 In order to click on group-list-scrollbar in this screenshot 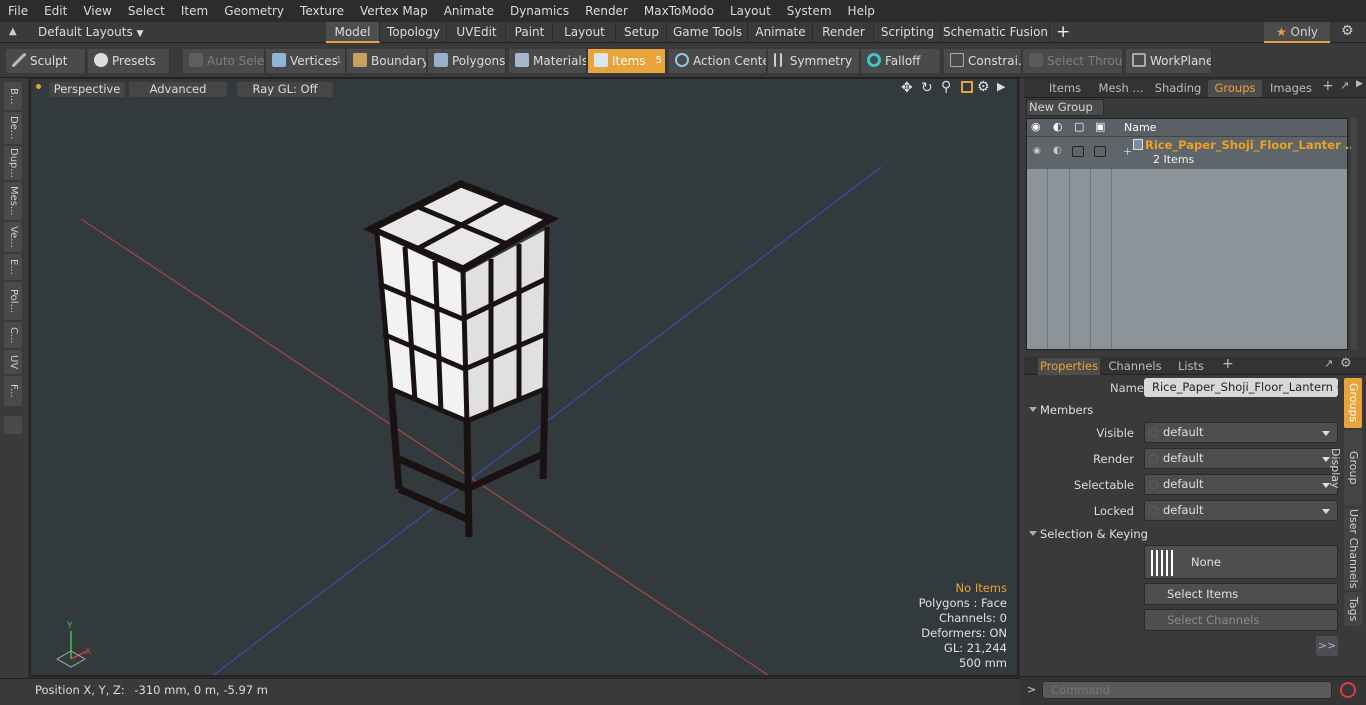, I will do `click(1354, 234)`.